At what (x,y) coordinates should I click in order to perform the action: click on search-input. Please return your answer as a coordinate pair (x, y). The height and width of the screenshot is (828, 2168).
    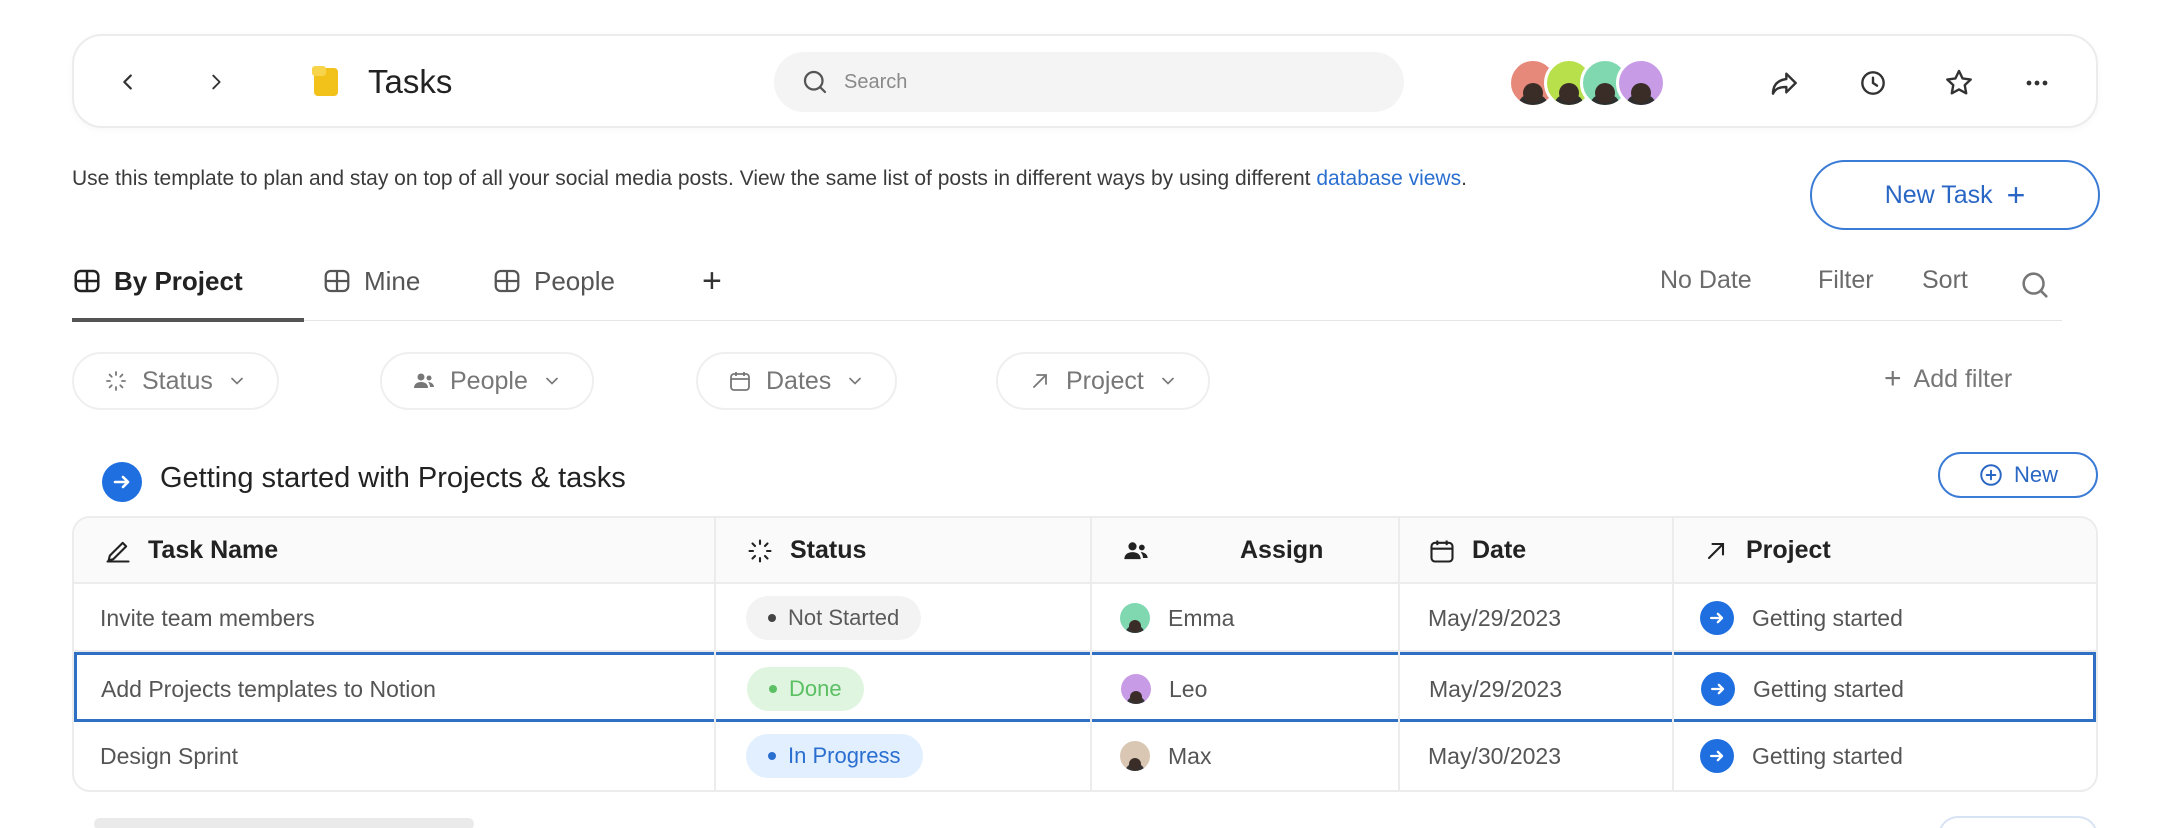
    Looking at the image, I should click on (1094, 82).